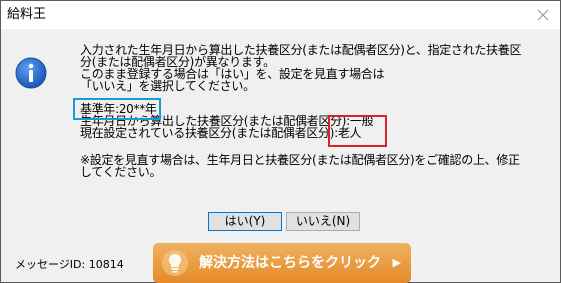 Image resolution: width=561 pixels, height=283 pixels. Describe the element at coordinates (396, 262) in the screenshot. I see `arrow-right-icon: ▶` at that location.